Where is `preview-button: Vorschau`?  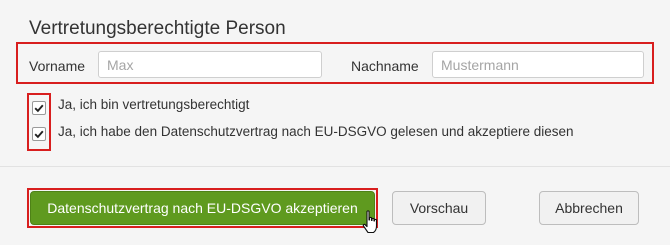
preview-button: Vorschau is located at coordinates (439, 208).